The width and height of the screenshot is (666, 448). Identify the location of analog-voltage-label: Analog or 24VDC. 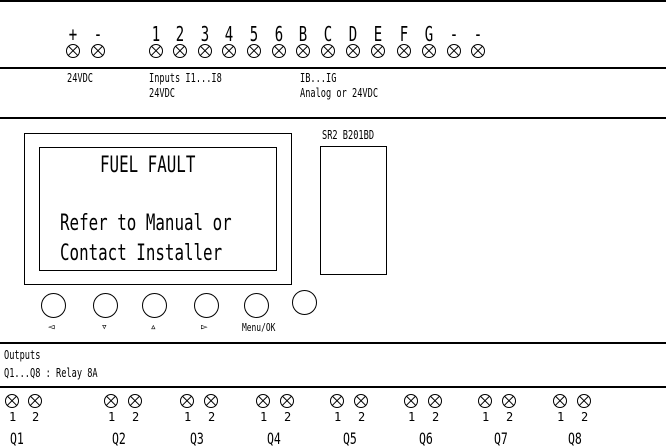
(339, 93).